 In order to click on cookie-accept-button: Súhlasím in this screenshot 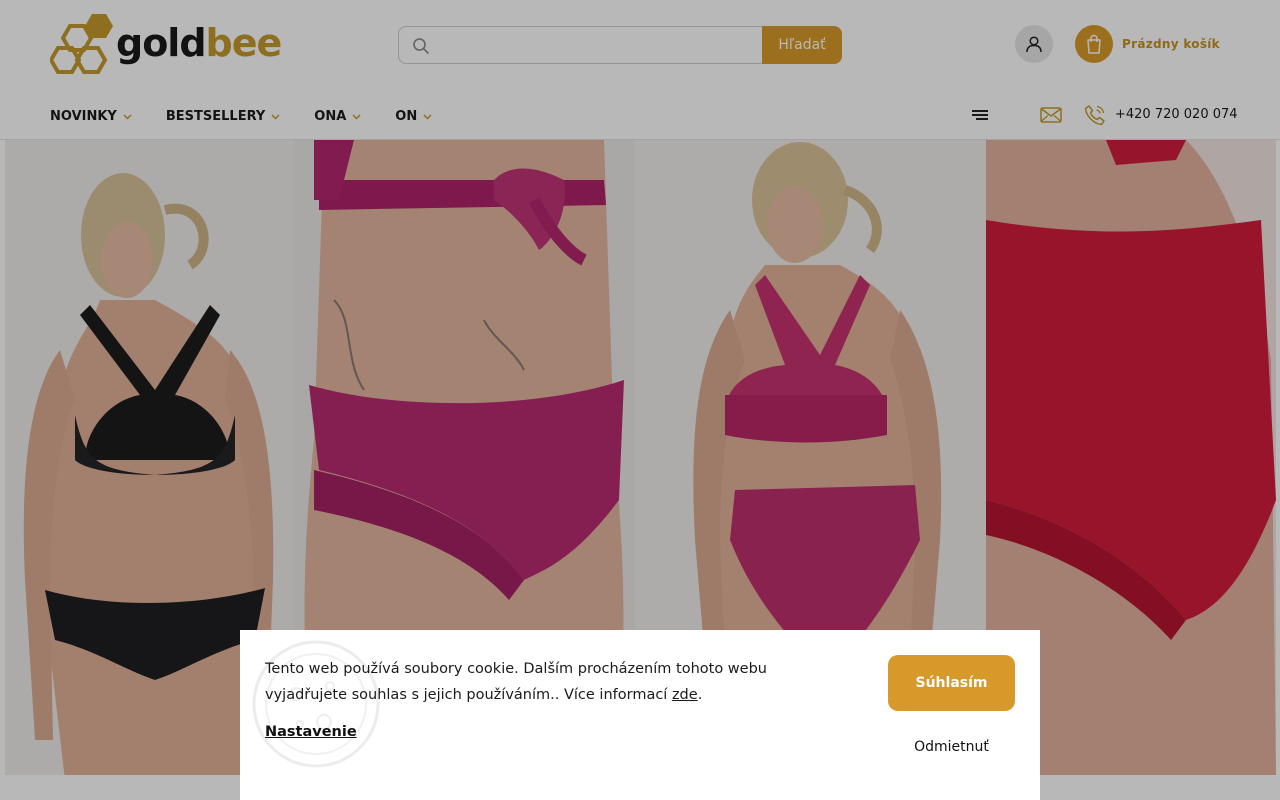, I will do `click(951, 683)`.